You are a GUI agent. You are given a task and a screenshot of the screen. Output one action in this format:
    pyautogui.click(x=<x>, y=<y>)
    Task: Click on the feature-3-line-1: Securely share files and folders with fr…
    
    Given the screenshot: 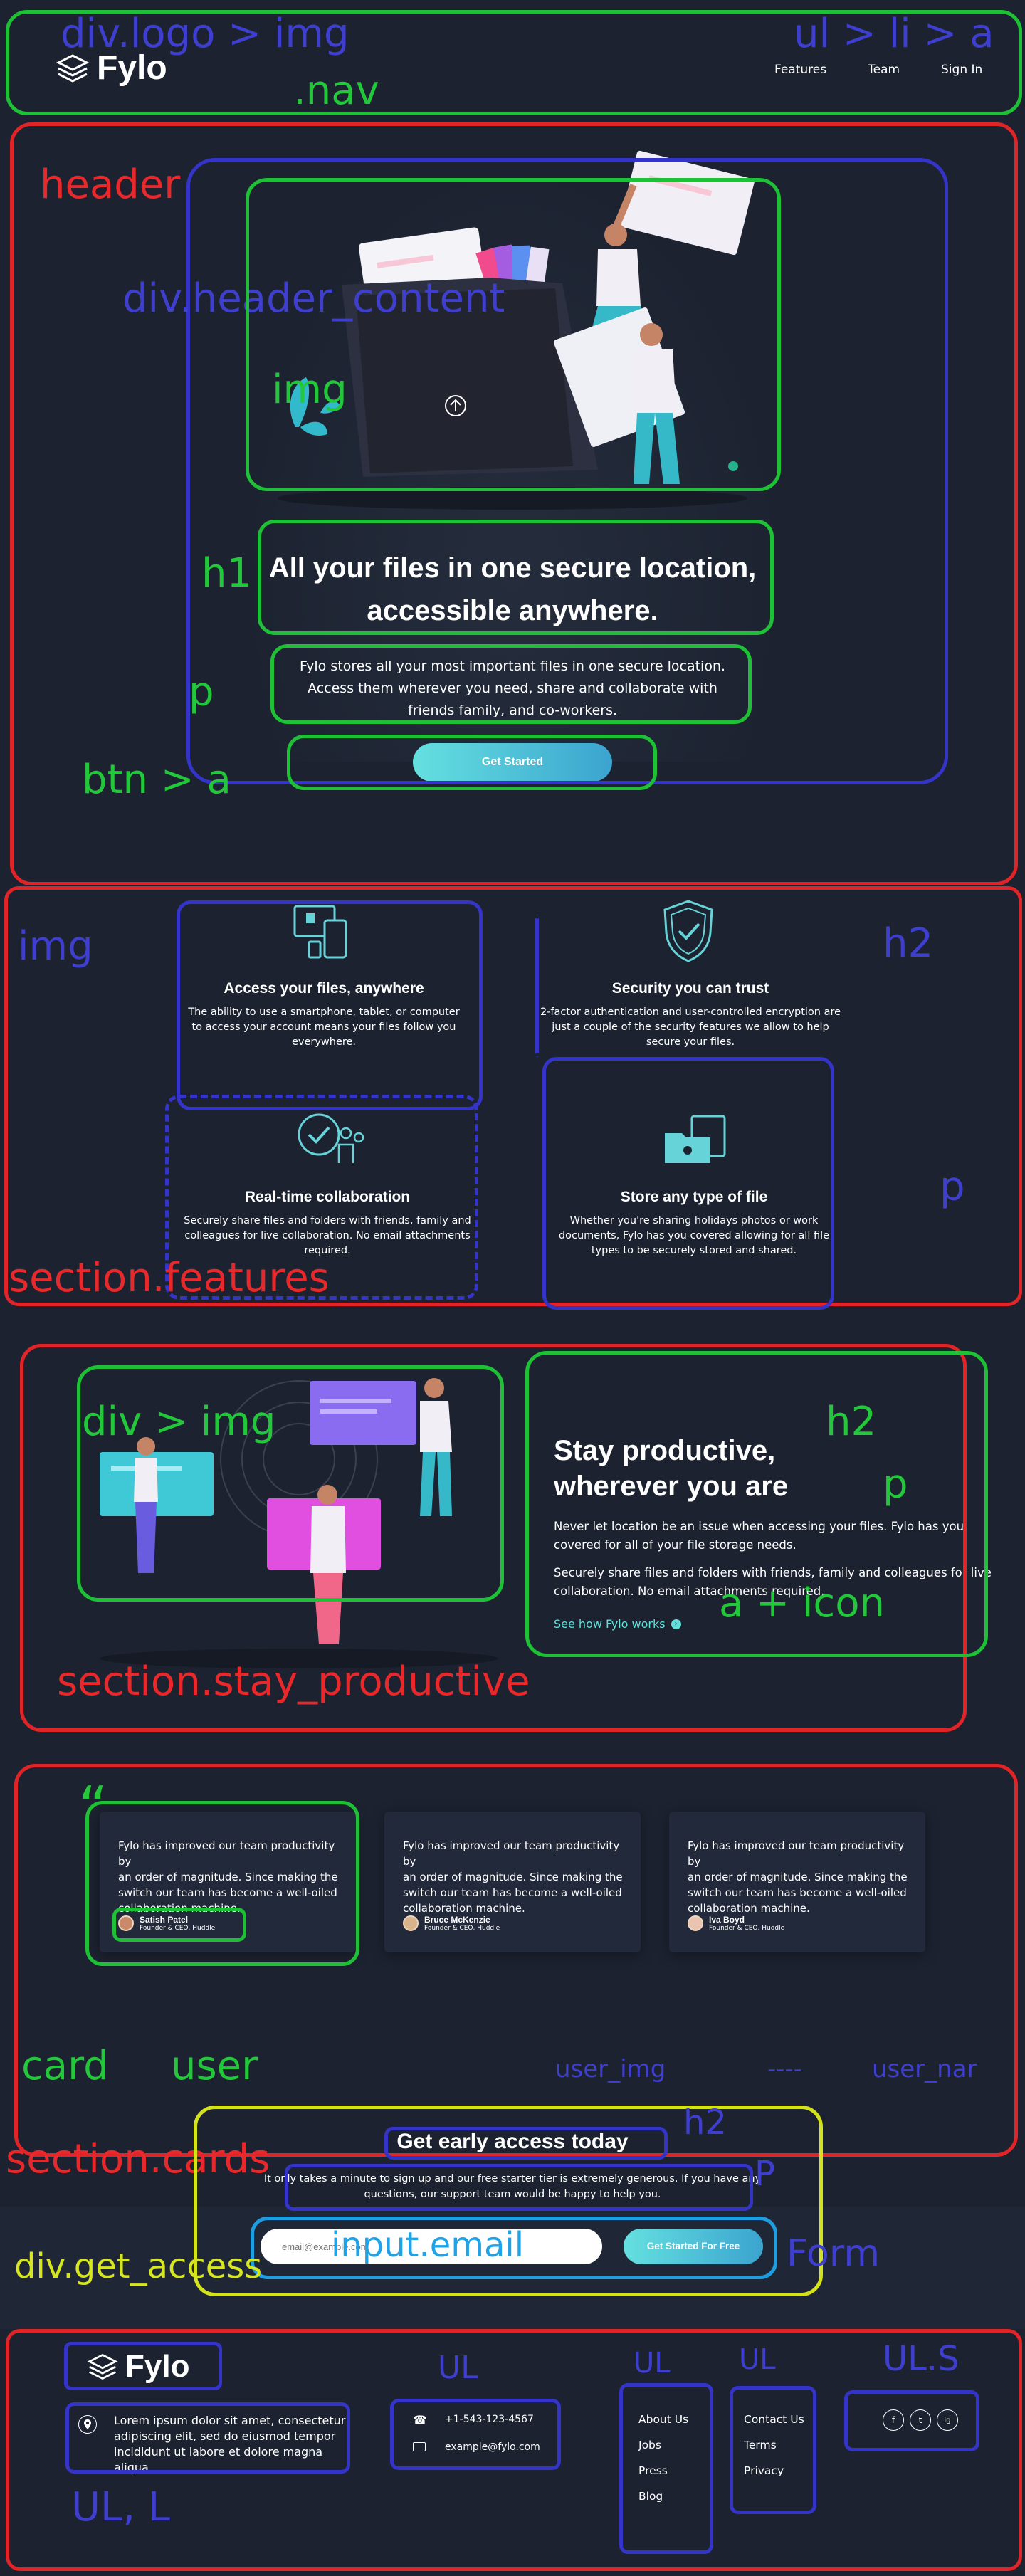 What is the action you would take?
    pyautogui.click(x=327, y=1220)
    